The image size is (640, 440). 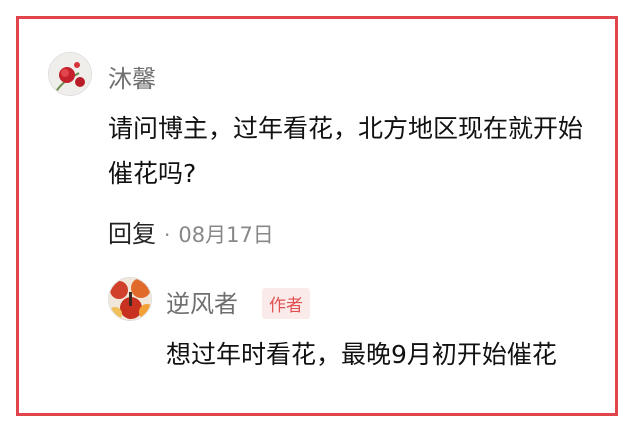 What do you see at coordinates (361, 354) in the screenshot?
I see `reply-text: 想过年时看花，最晚9月初开始催花` at bounding box center [361, 354].